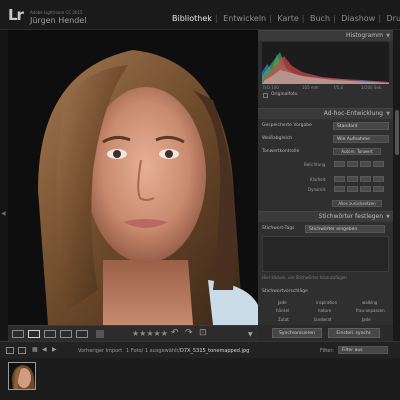 This screenshot has height=400, width=400. Describe the element at coordinates (339, 164) in the screenshot. I see `exposure-dec-large` at that location.